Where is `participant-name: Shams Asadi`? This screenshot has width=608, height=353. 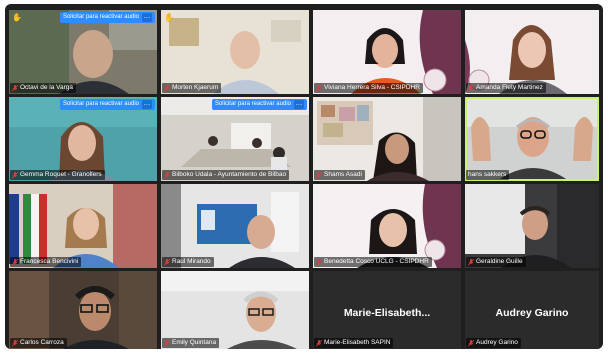 participant-name: Shams Asadi is located at coordinates (343, 174).